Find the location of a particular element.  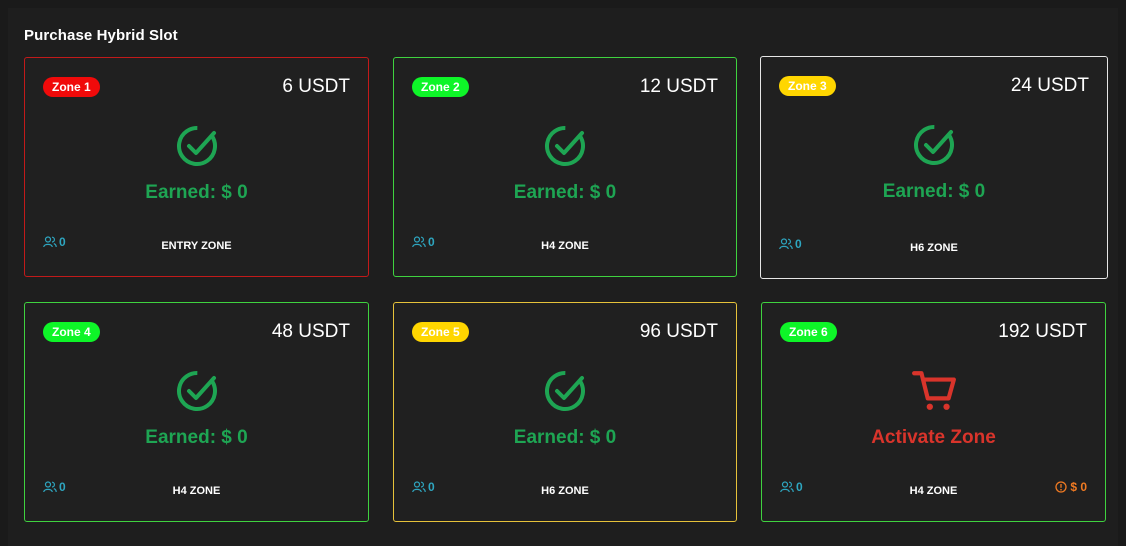

zone-card-4: Zone 4 48 USDT Earned: $ 0 0 H4 ZONE is located at coordinates (196, 412).